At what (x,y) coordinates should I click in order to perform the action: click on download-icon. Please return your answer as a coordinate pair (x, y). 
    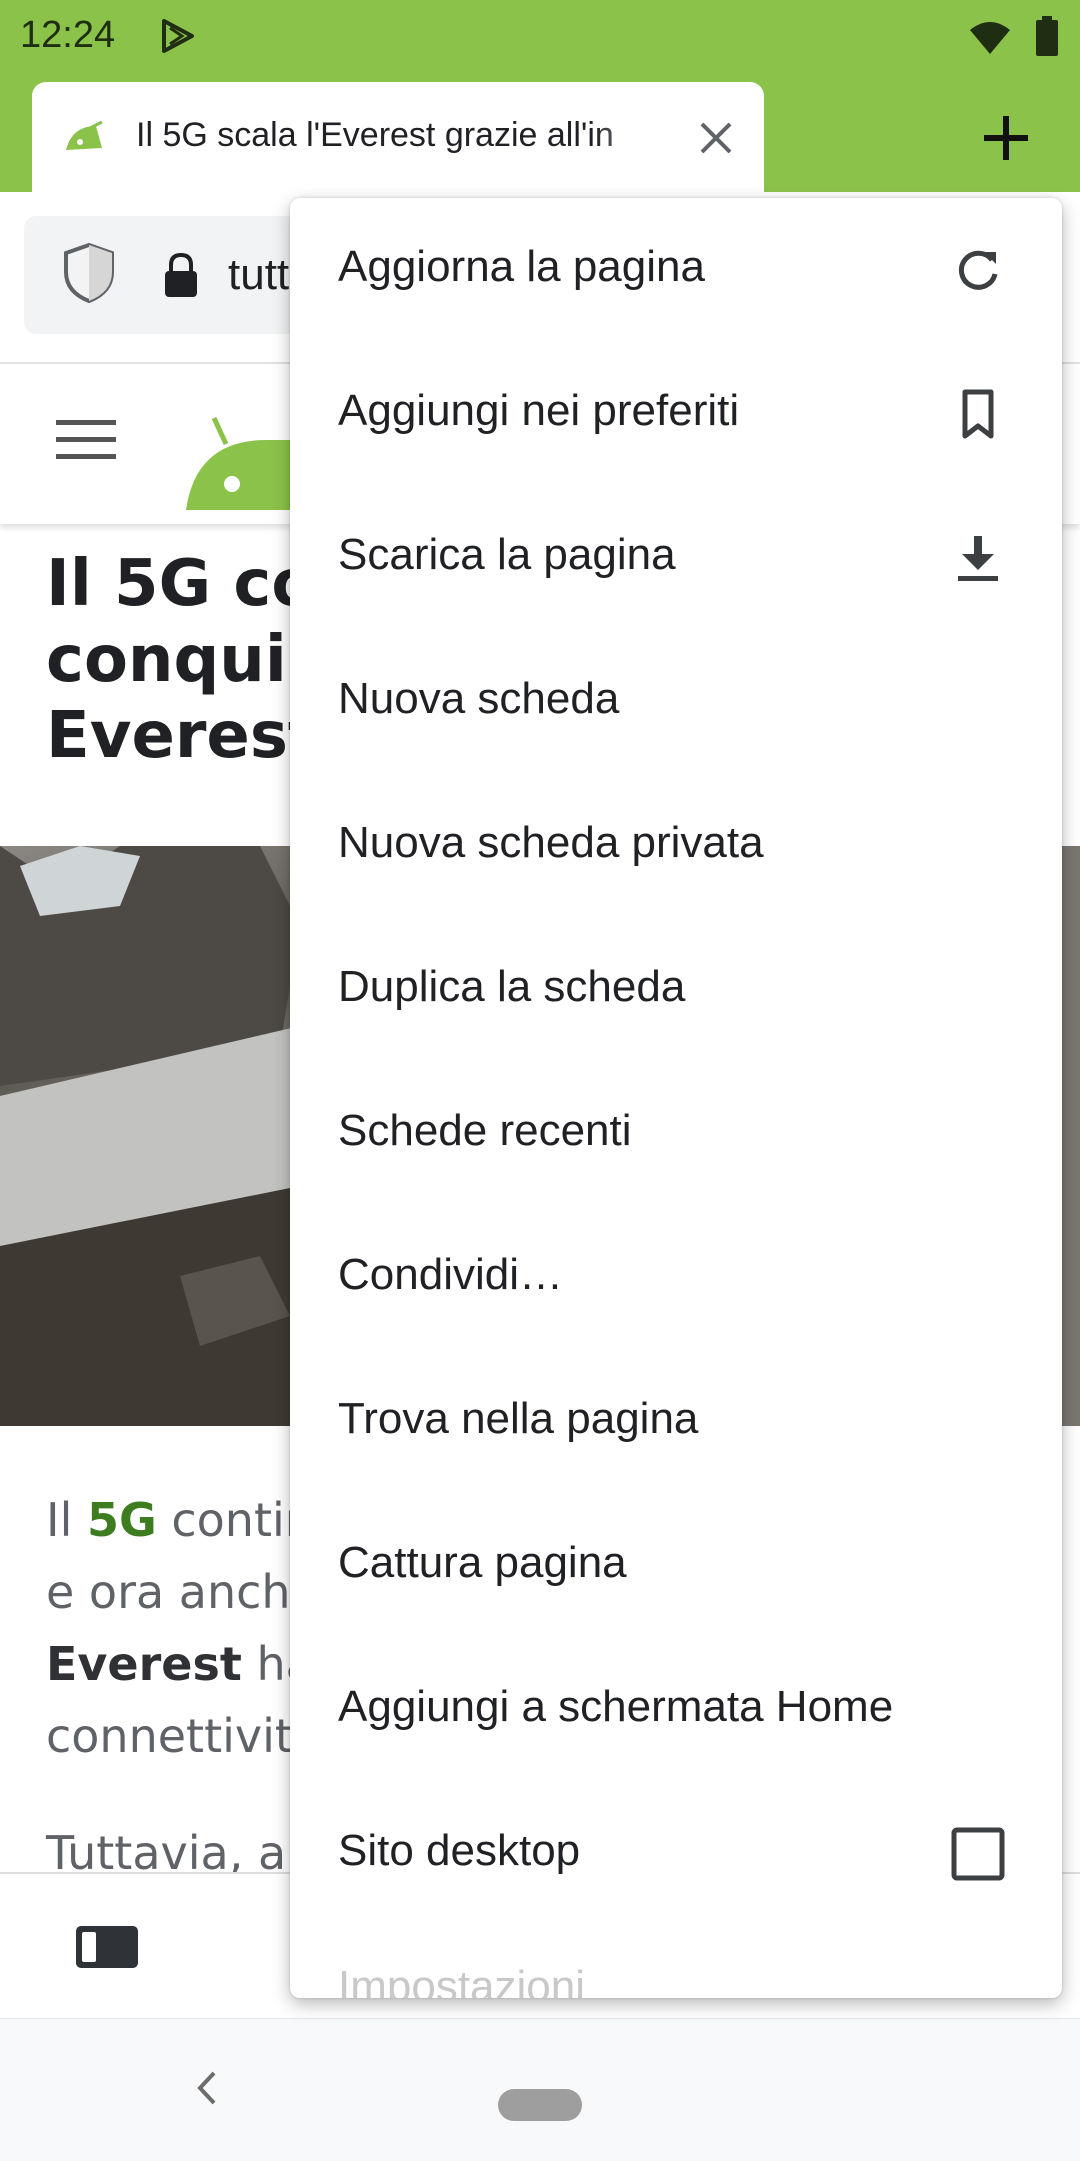
    Looking at the image, I should click on (978, 558).